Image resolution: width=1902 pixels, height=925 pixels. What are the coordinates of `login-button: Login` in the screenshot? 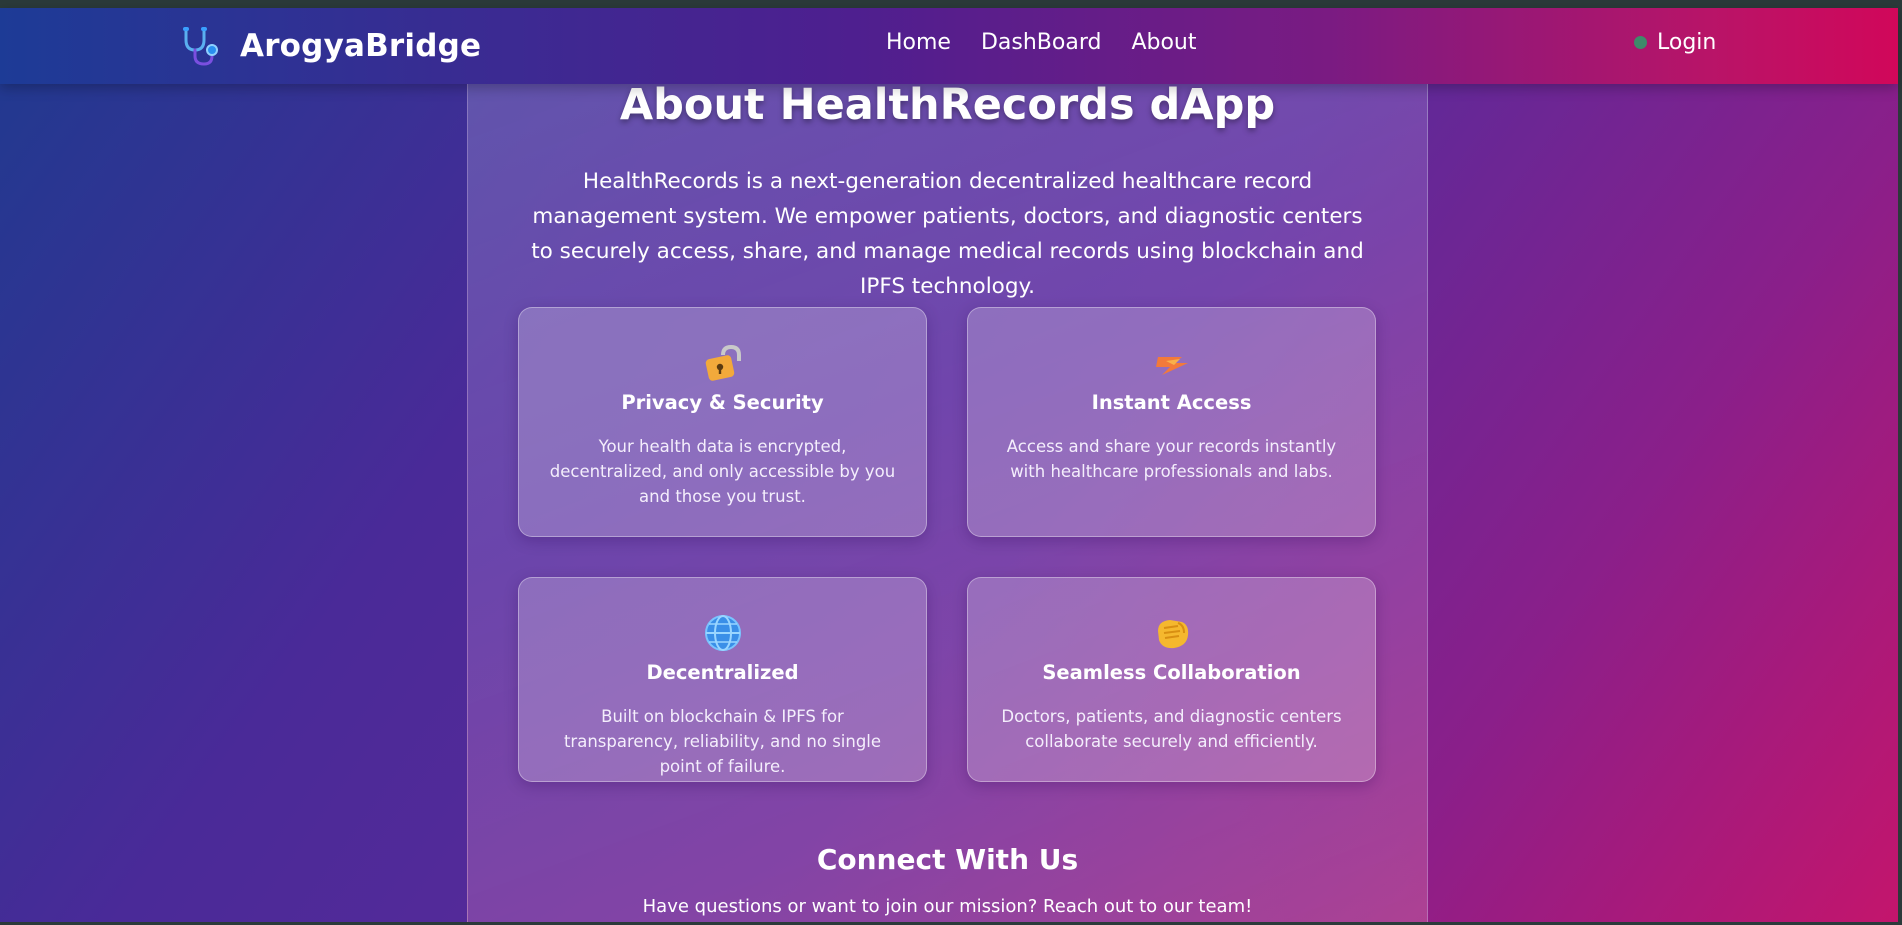 It's located at (1675, 42).